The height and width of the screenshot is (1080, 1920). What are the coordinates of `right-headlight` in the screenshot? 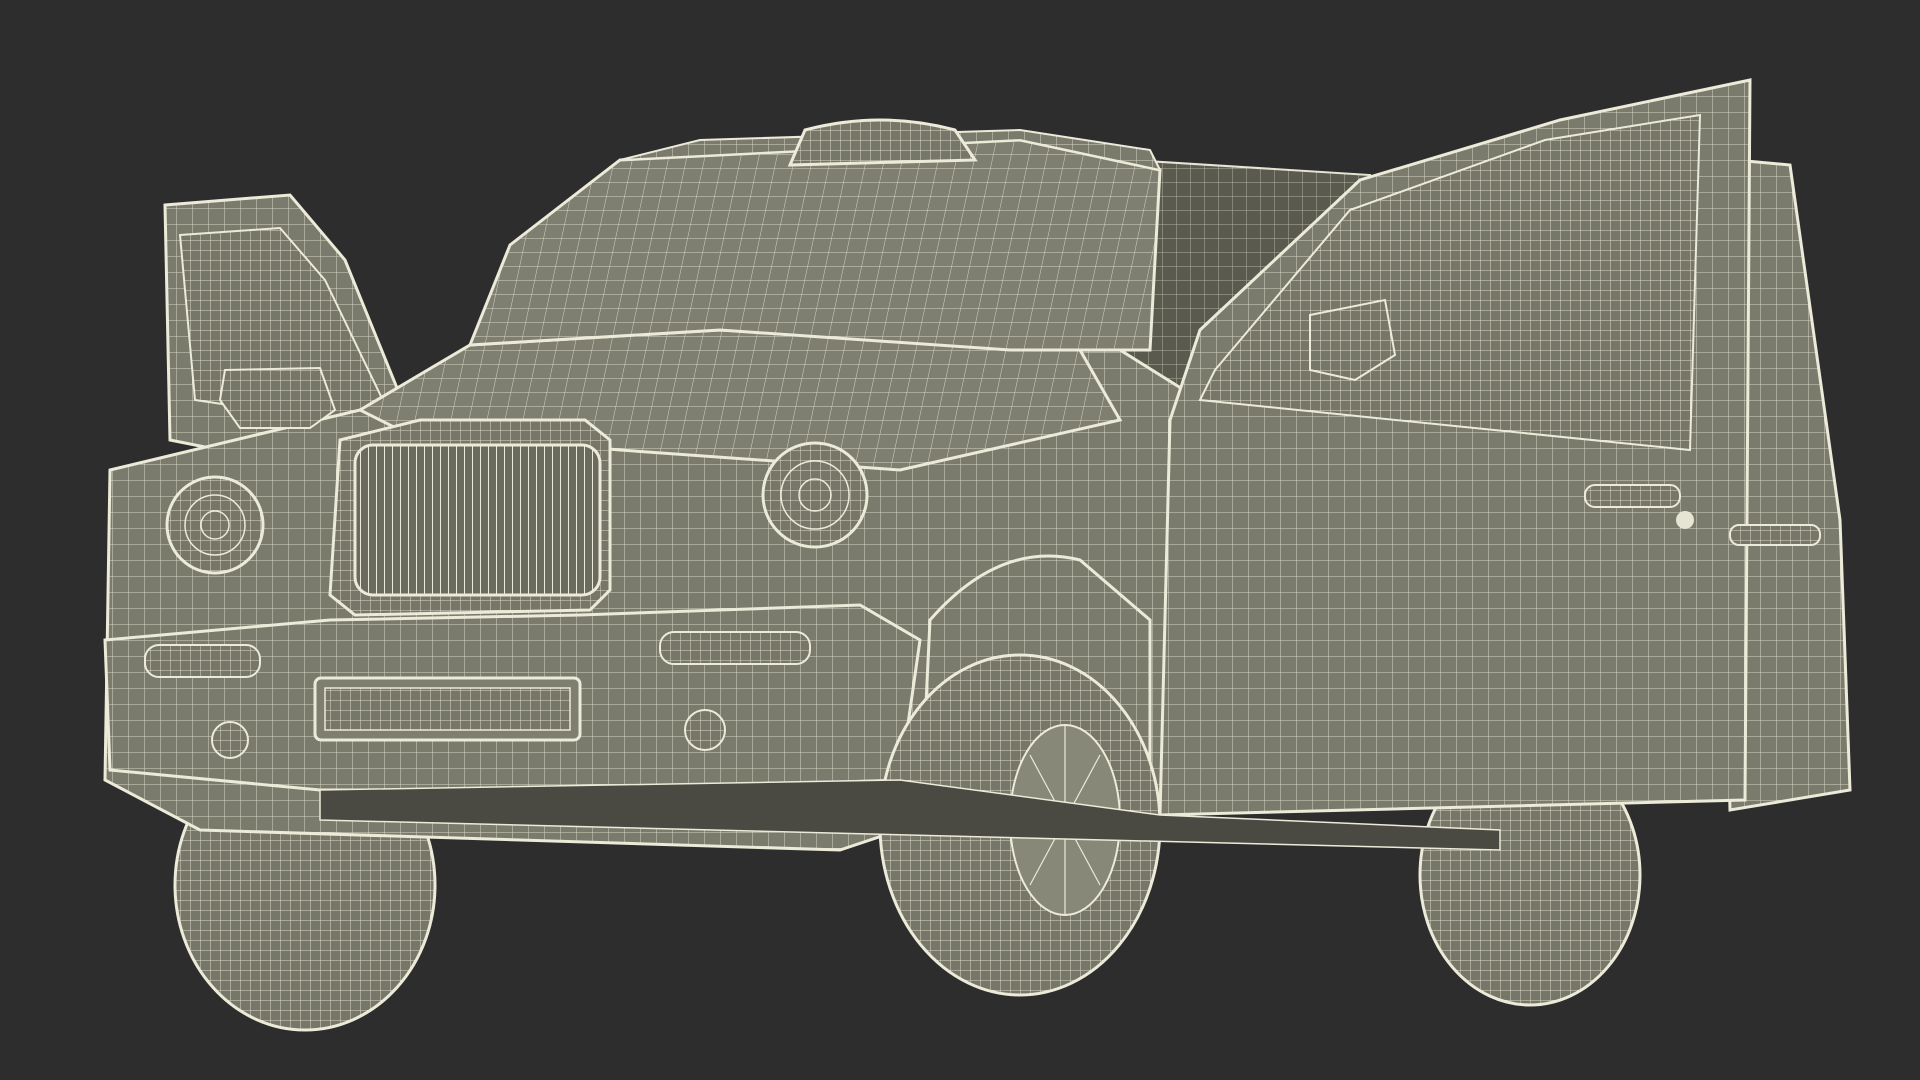 It's located at (815, 495).